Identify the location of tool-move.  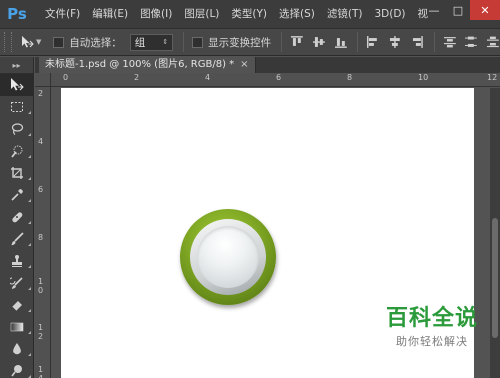
(17, 85).